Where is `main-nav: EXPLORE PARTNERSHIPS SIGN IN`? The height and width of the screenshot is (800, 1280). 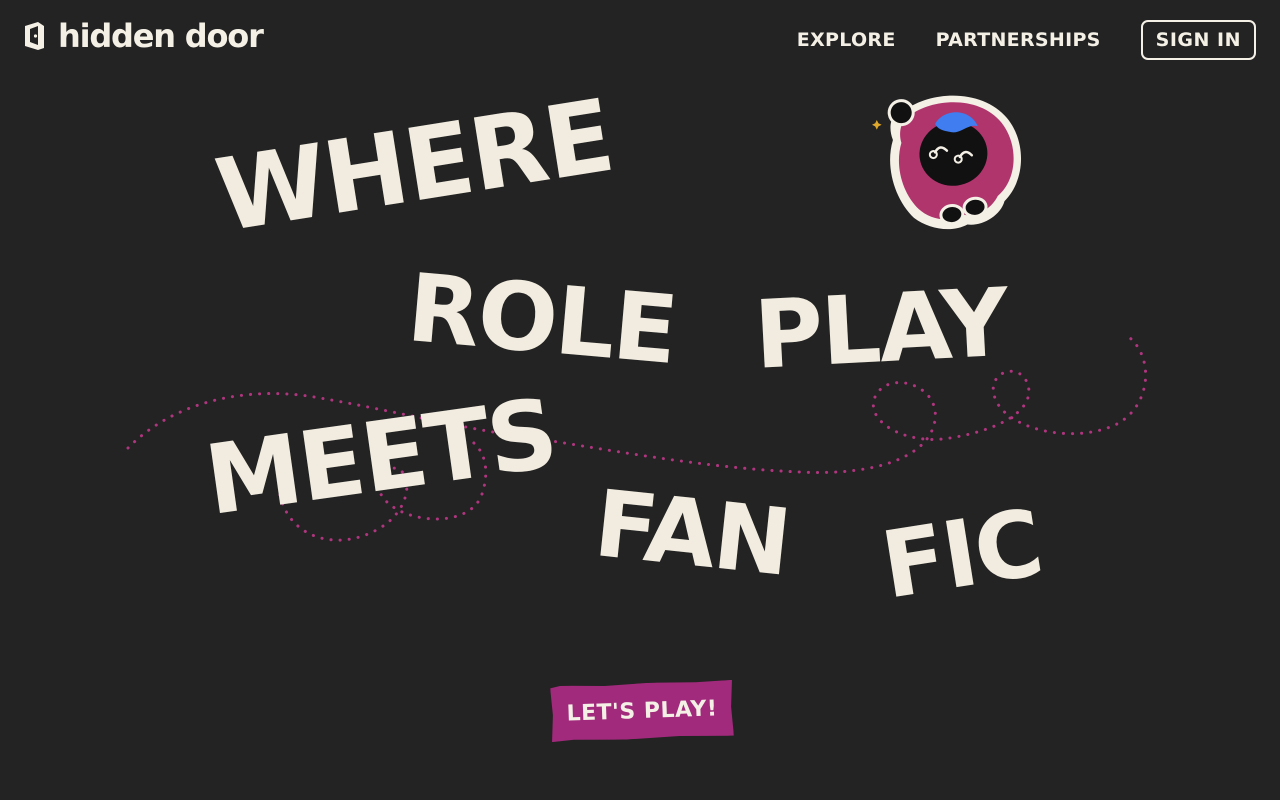
main-nav: EXPLORE PARTNERSHIPS SIGN IN is located at coordinates (1026, 40).